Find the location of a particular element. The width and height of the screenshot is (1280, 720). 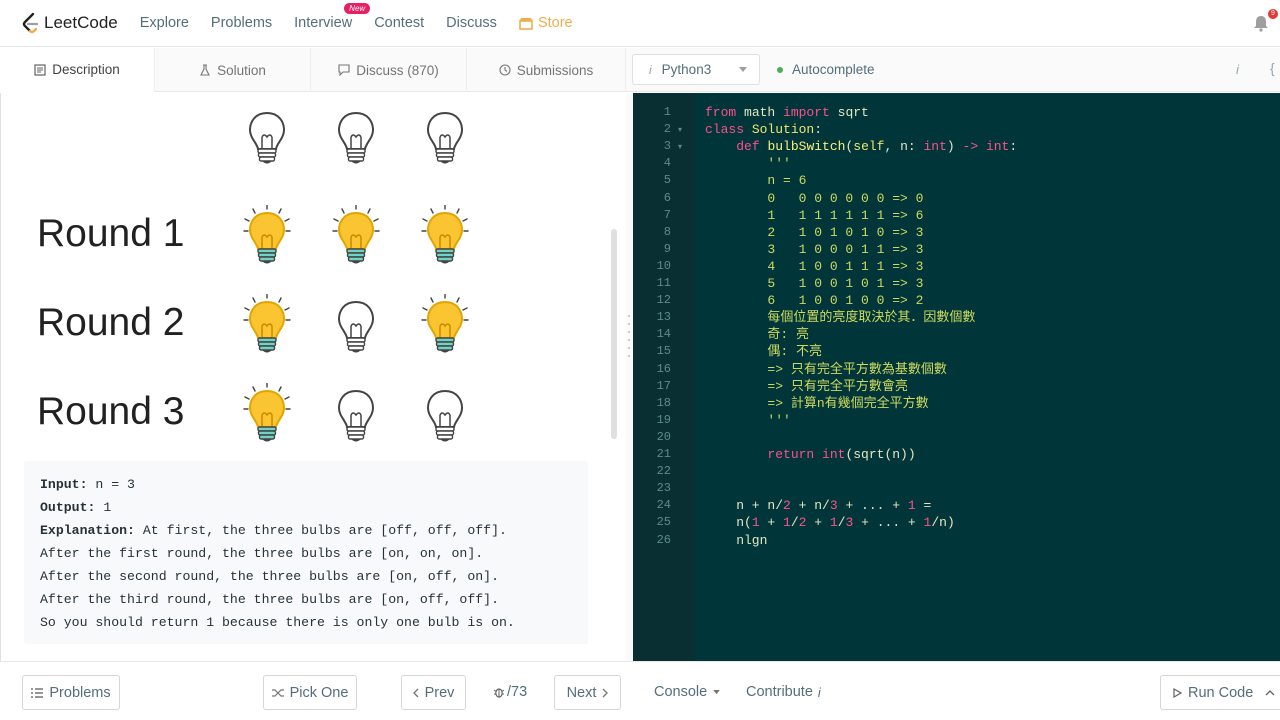

chevron-right-icon is located at coordinates (605, 692).